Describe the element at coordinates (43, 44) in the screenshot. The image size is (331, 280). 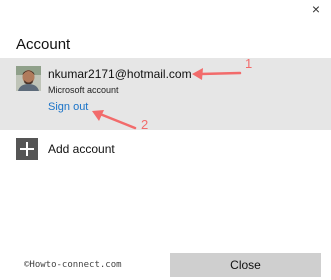
I see `dialog-title: Account` at that location.